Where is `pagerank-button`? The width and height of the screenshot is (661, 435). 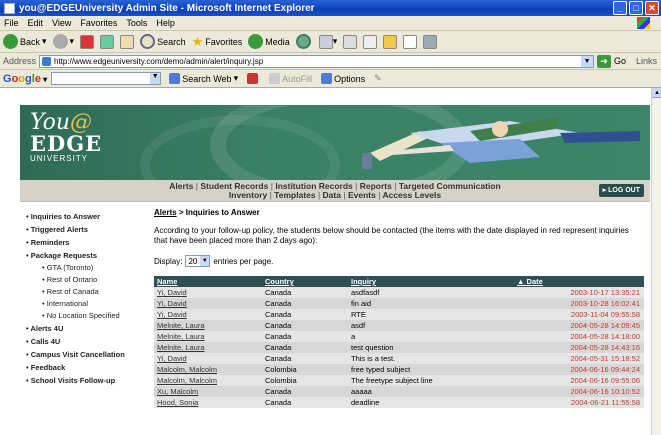
pagerank-button is located at coordinates (253, 78).